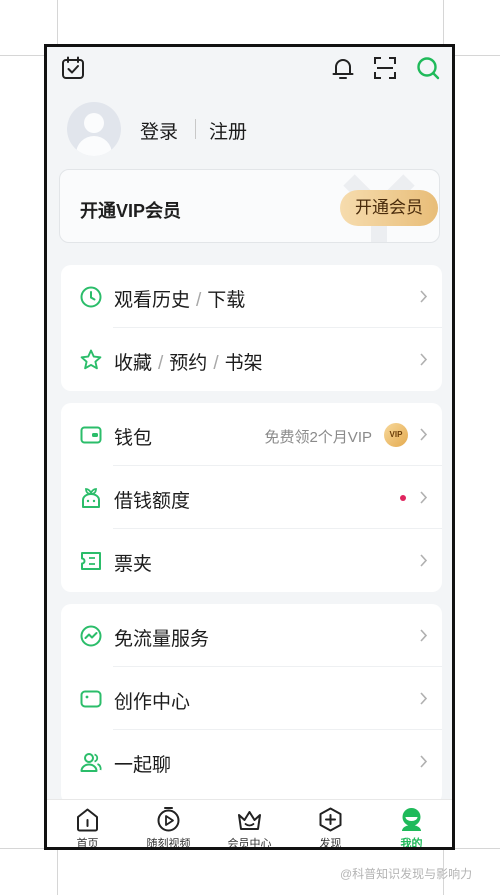  Describe the element at coordinates (143, 765) in the screenshot. I see `chat-together-label: 一起聊` at that location.